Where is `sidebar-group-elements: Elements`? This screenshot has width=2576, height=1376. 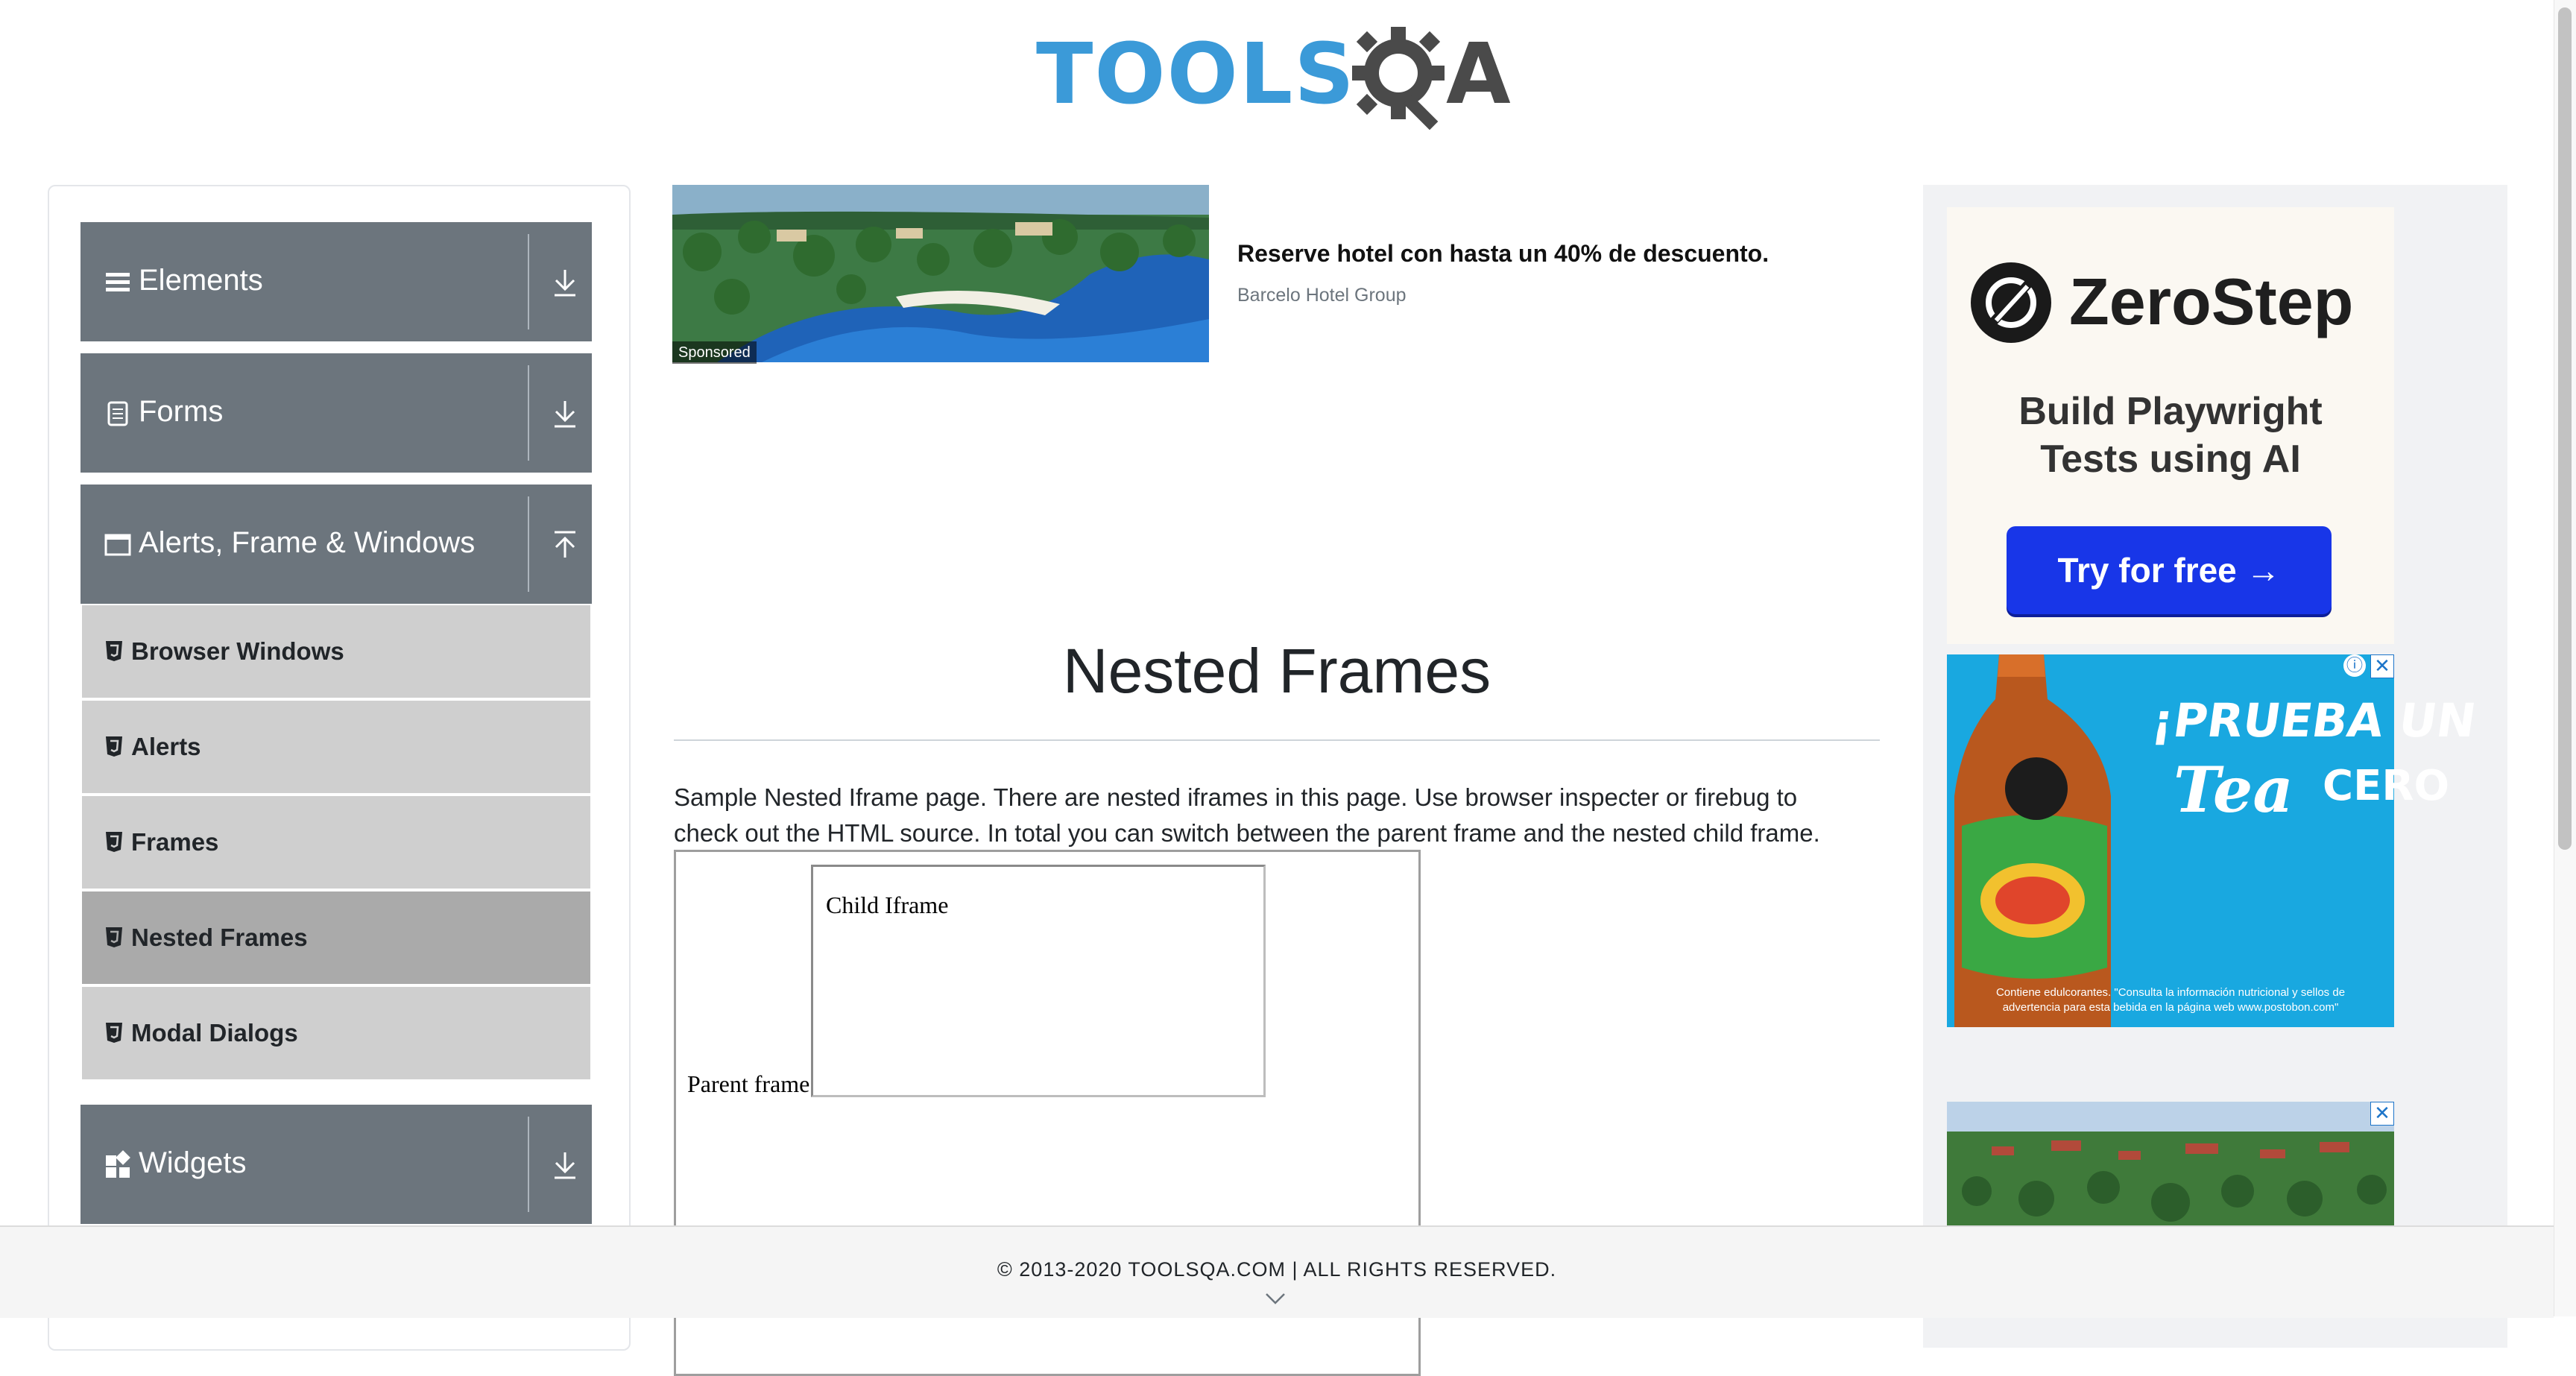 sidebar-group-elements: Elements is located at coordinates (336, 281).